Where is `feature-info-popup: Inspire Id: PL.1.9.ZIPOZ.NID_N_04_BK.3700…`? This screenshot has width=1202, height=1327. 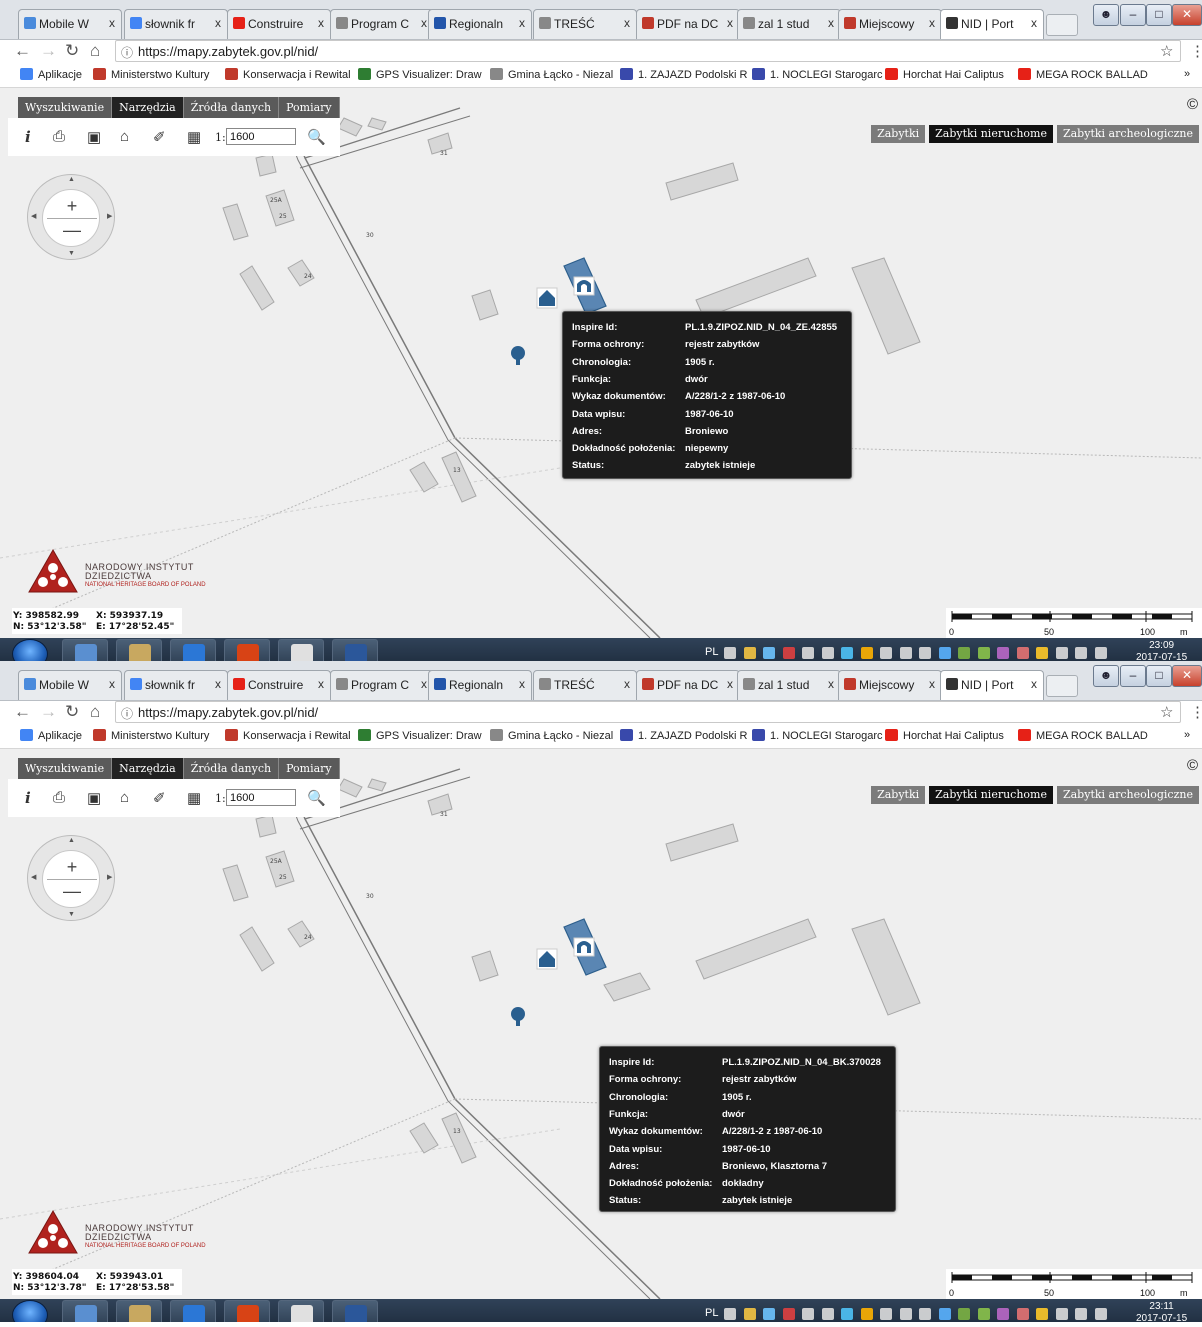 feature-info-popup: Inspire Id: PL.1.9.ZIPOZ.NID_N_04_BK.3700… is located at coordinates (747, 1129).